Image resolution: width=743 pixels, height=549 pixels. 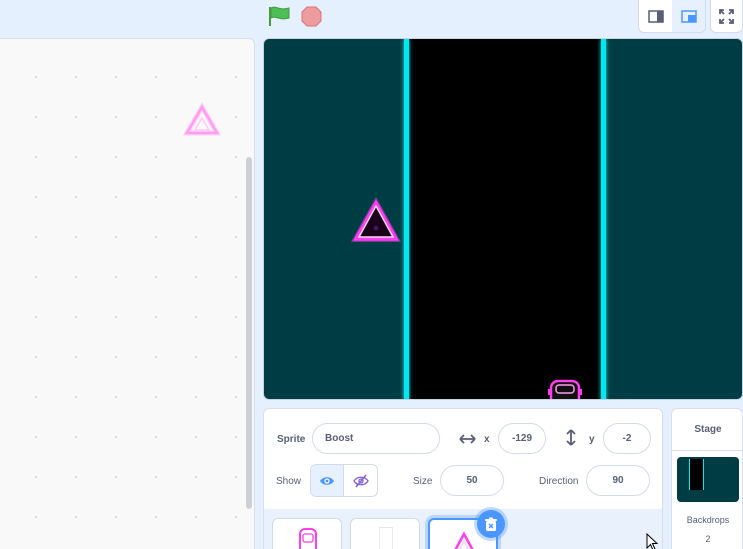 I want to click on direction-label: Direction, so click(x=559, y=481).